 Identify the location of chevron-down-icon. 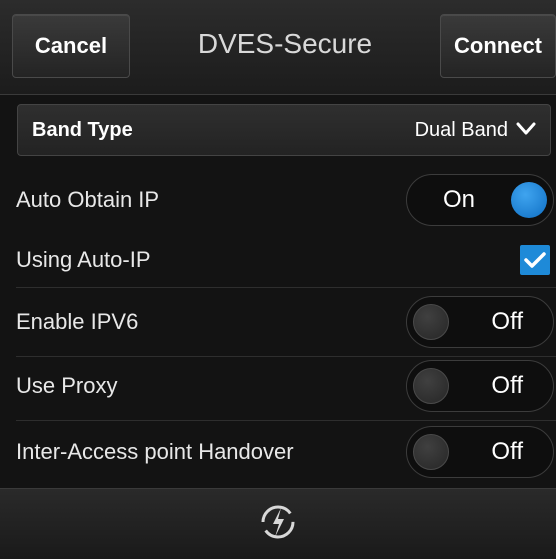
(526, 130).